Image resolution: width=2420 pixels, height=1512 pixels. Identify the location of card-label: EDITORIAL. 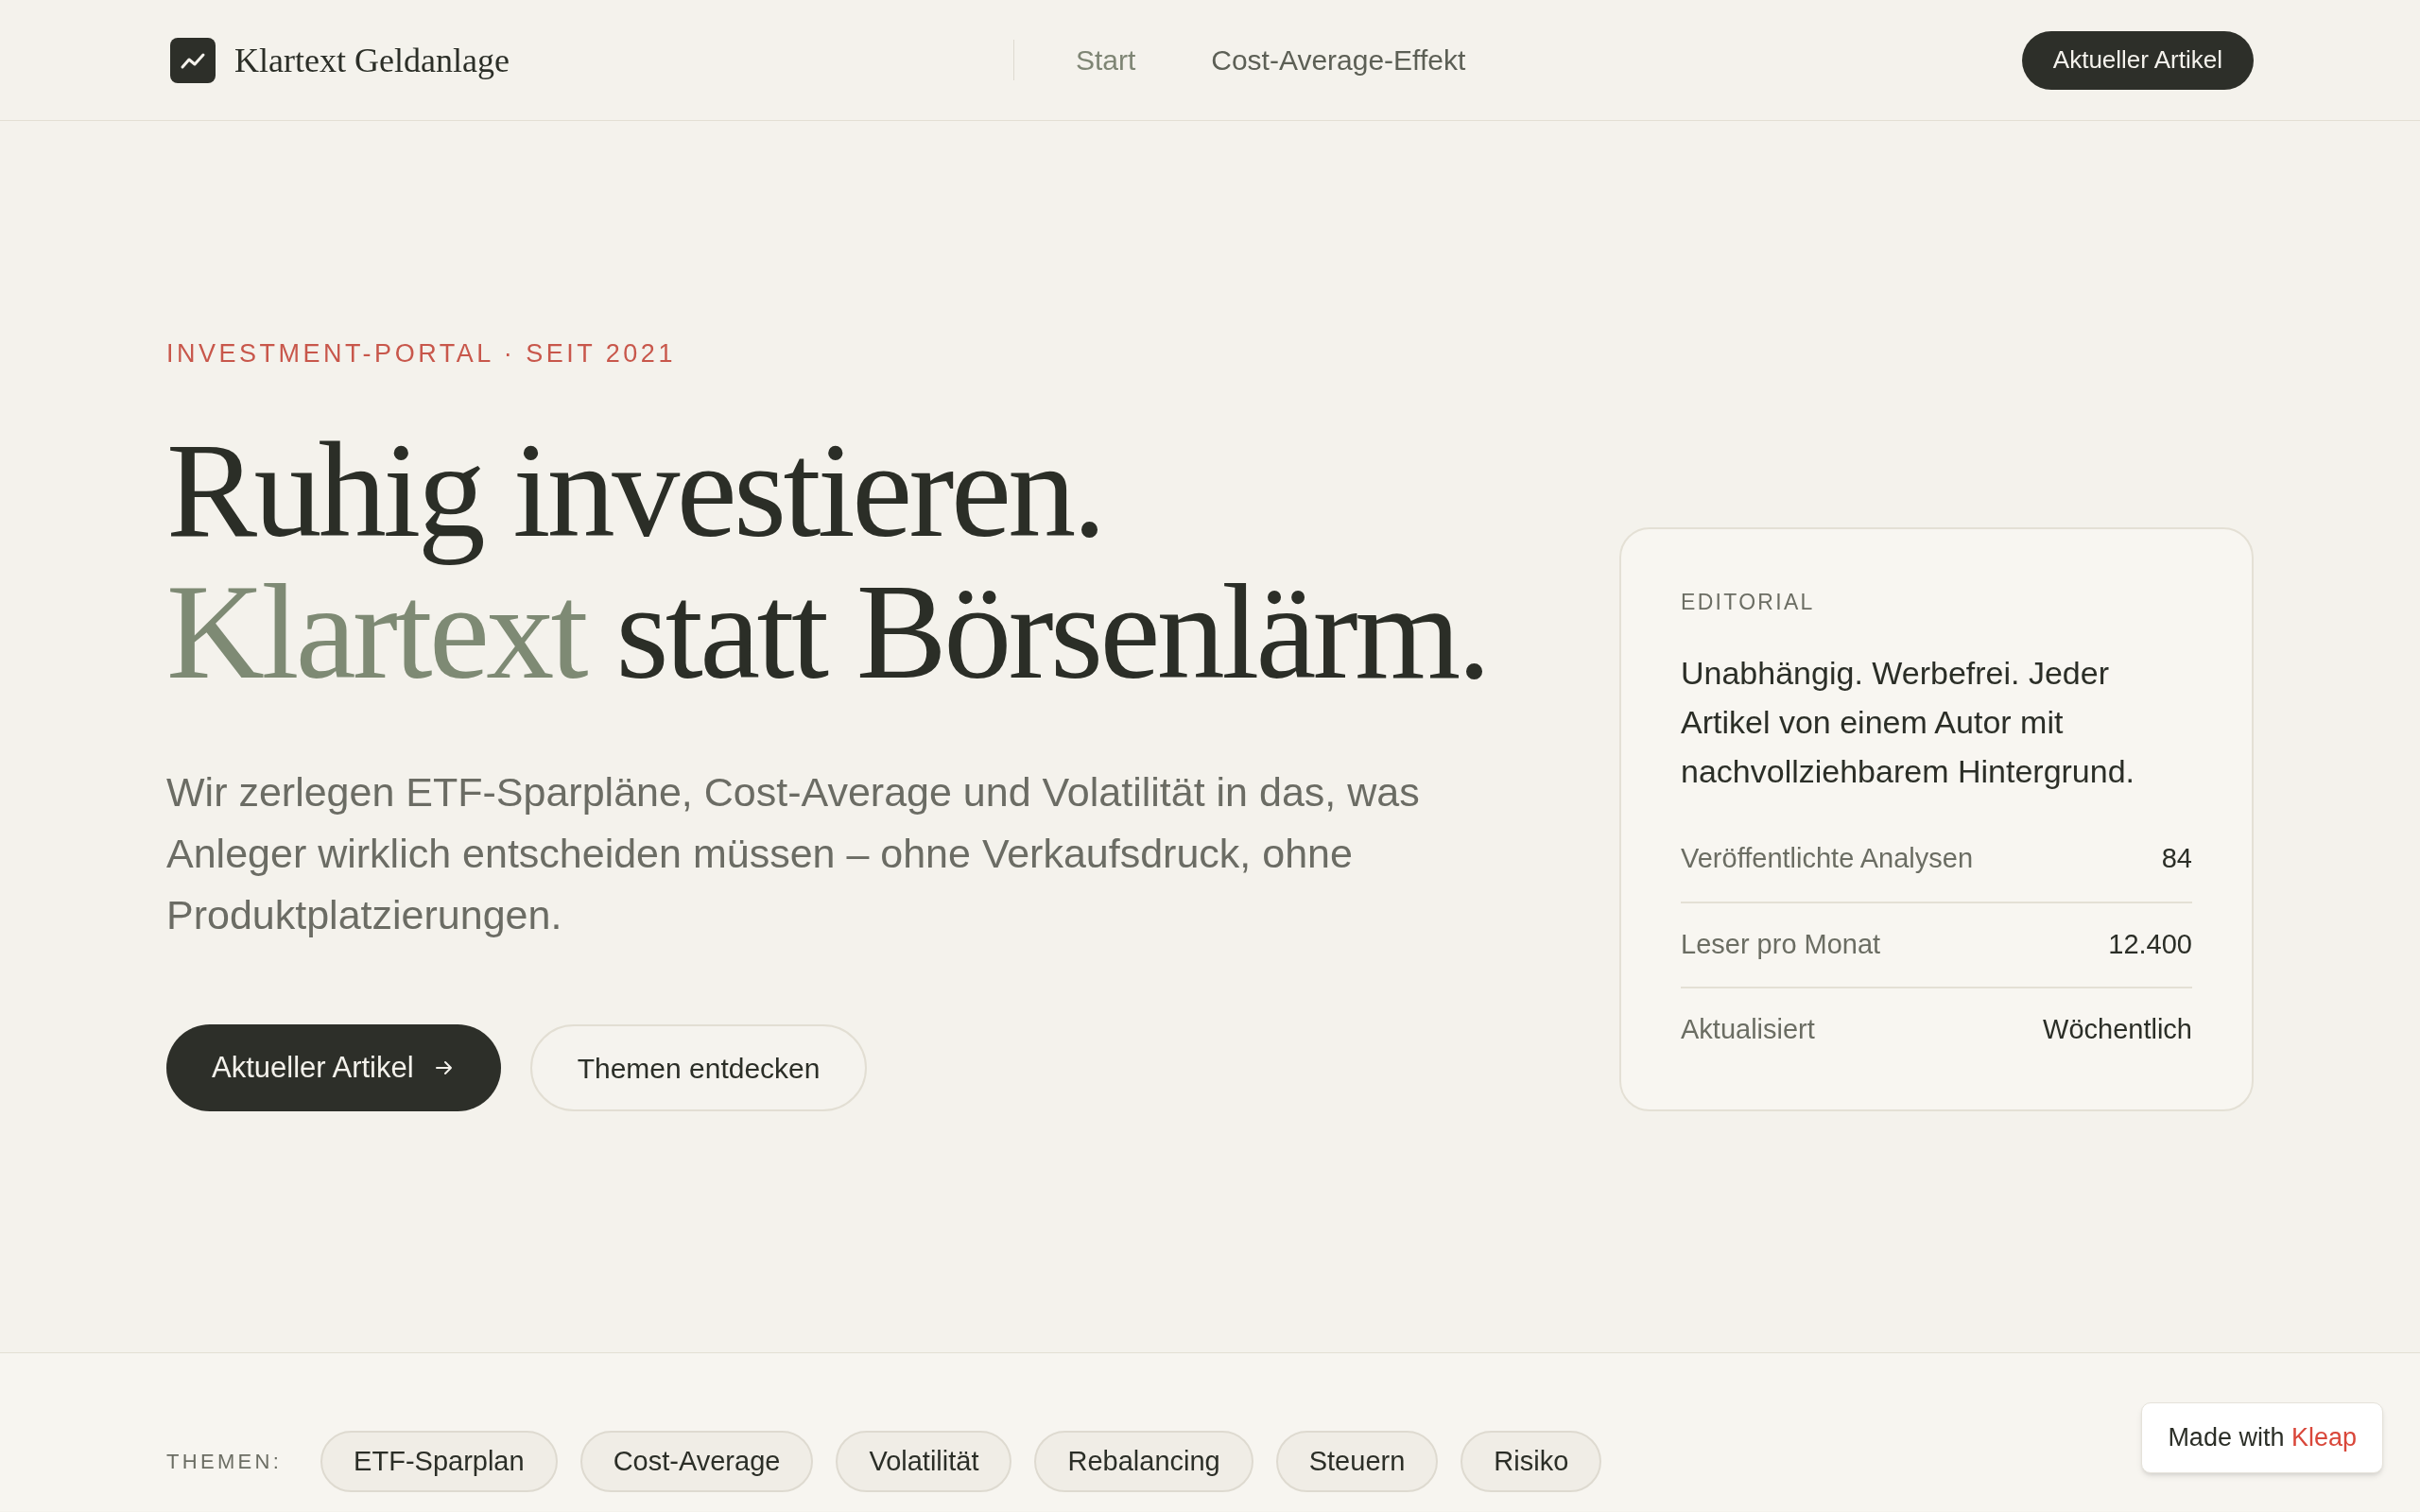
(1748, 602).